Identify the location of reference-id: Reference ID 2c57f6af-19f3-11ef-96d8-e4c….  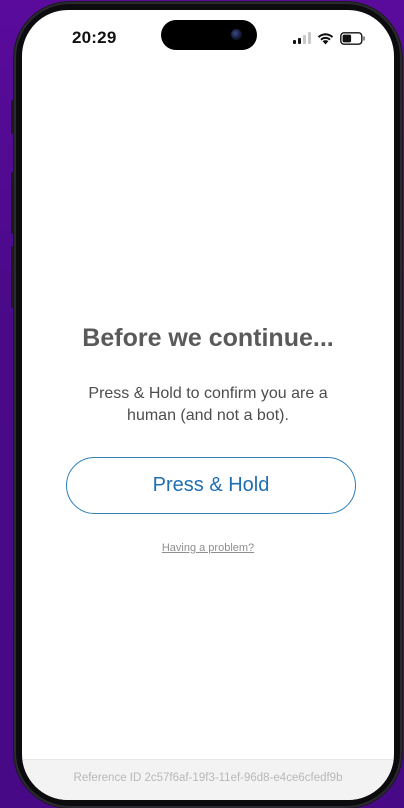
(208, 778).